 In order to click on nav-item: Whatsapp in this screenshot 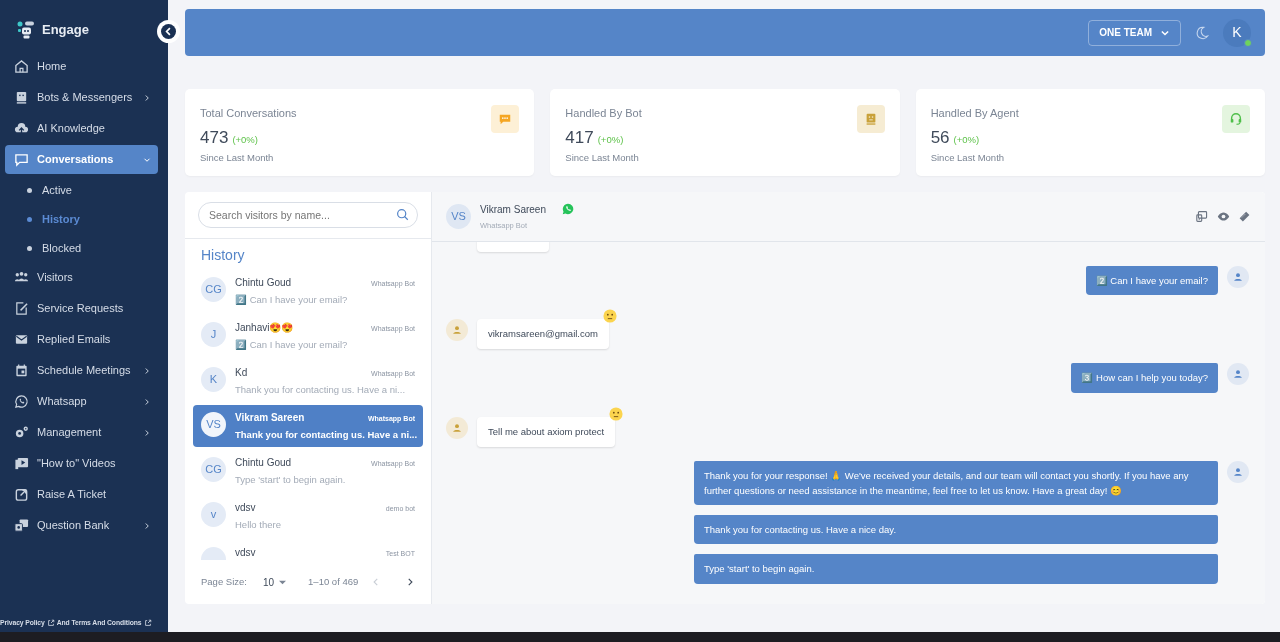, I will do `click(81, 401)`.